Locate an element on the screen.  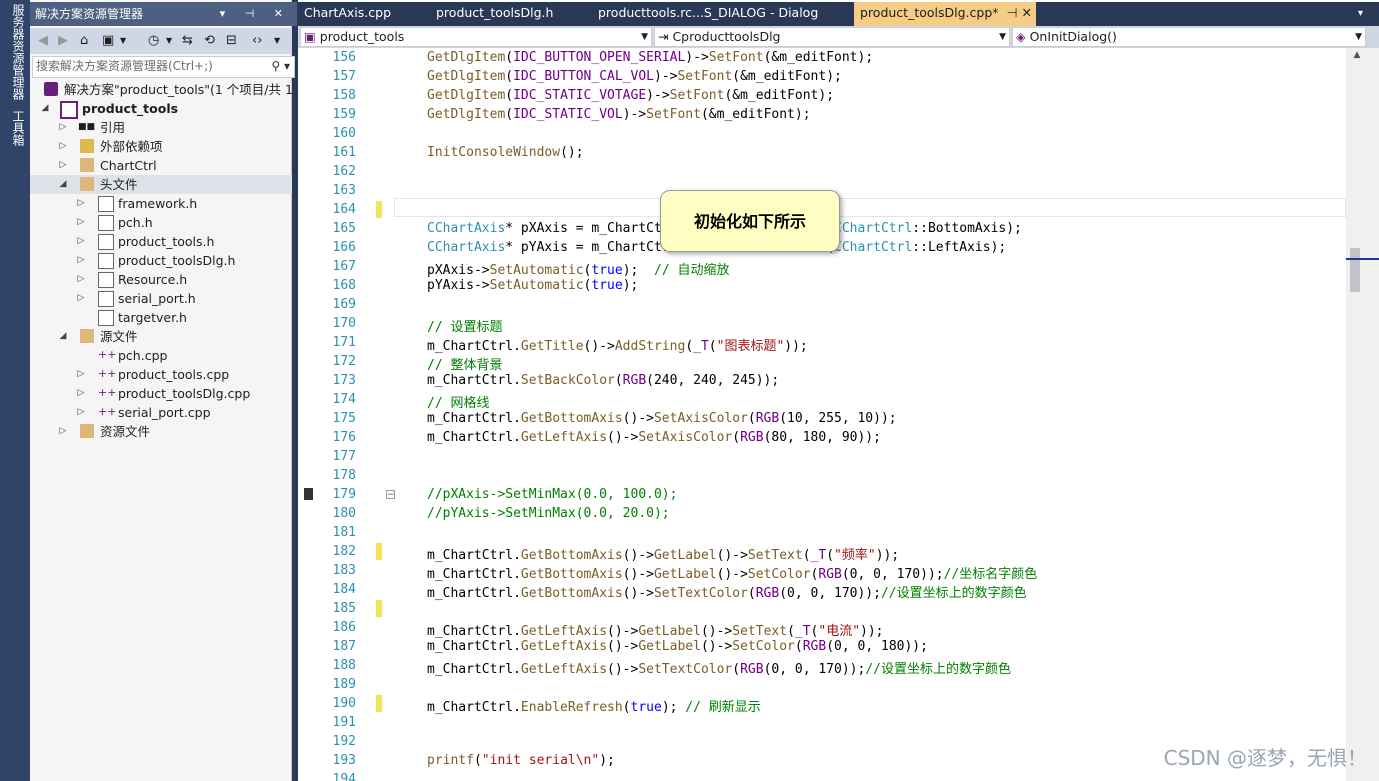
project-icon is located at coordinates (69, 110).